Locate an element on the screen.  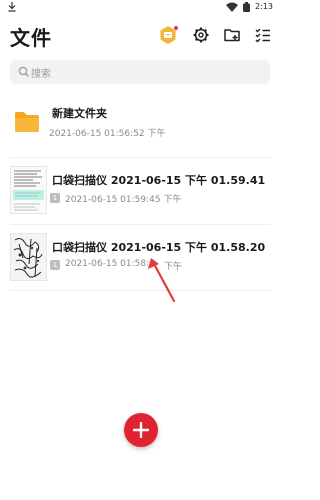
folder-icon is located at coordinates (27, 122).